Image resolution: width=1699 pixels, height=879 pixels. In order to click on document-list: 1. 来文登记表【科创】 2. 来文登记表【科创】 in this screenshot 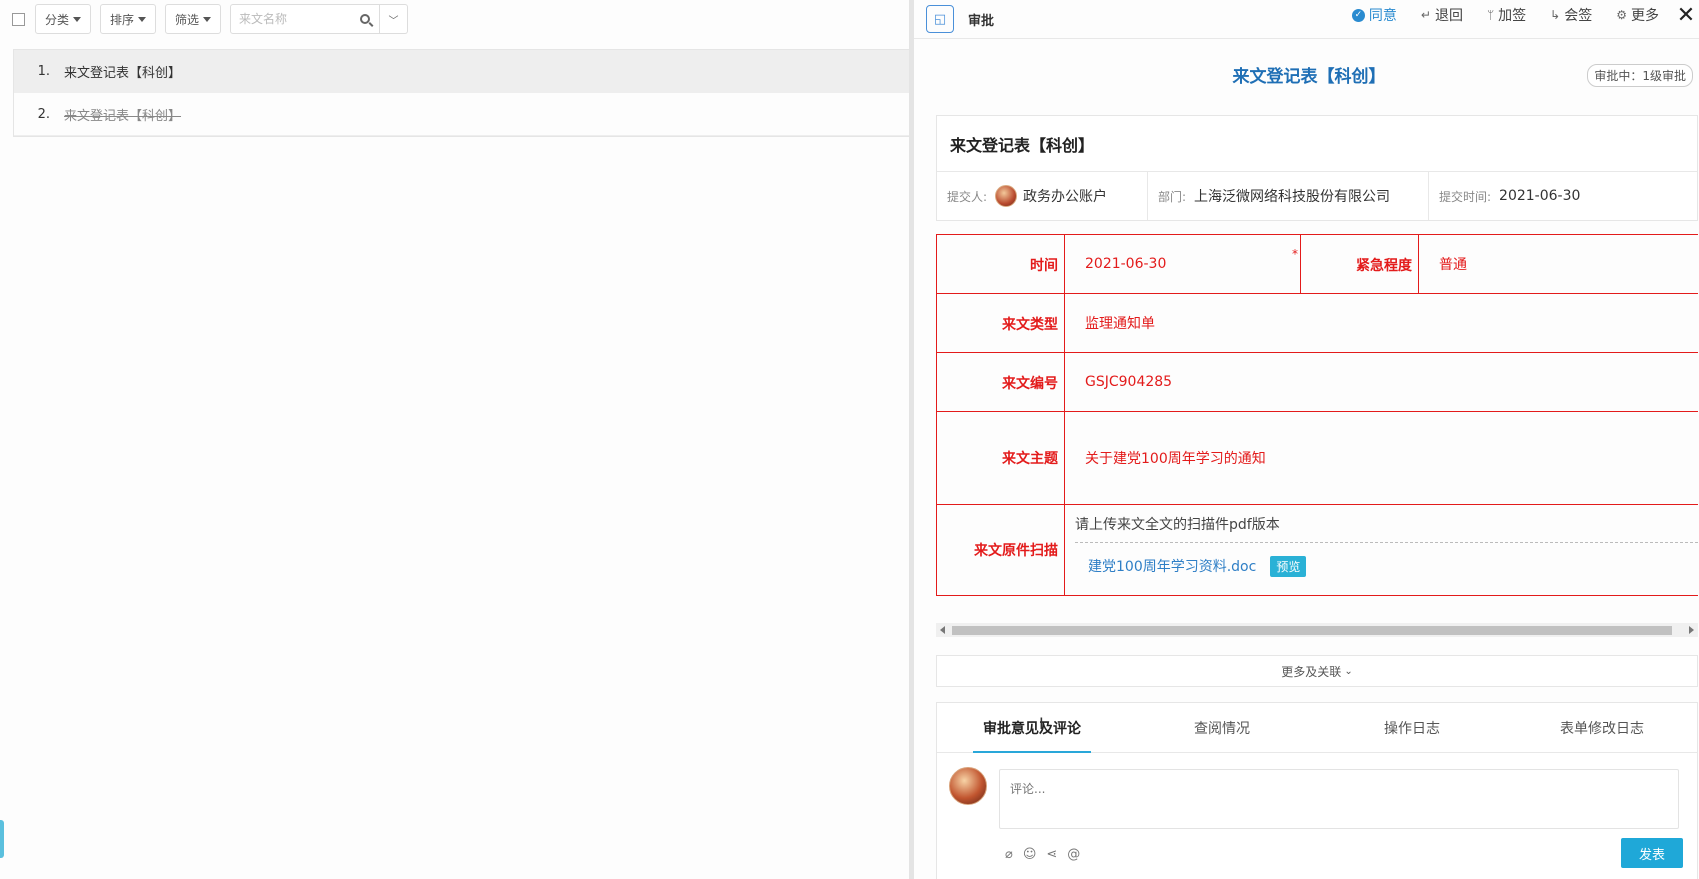, I will do `click(461, 93)`.